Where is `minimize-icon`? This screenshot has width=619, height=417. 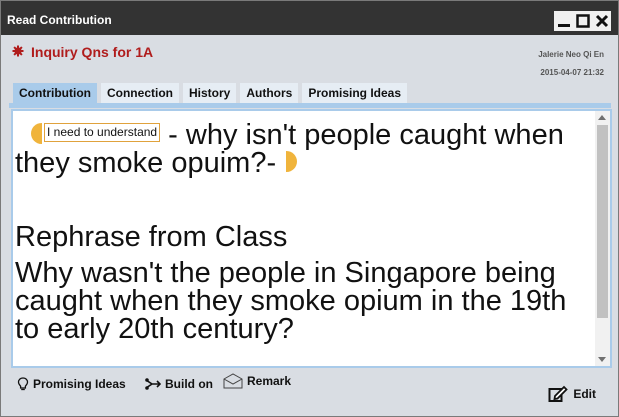 minimize-icon is located at coordinates (563, 21).